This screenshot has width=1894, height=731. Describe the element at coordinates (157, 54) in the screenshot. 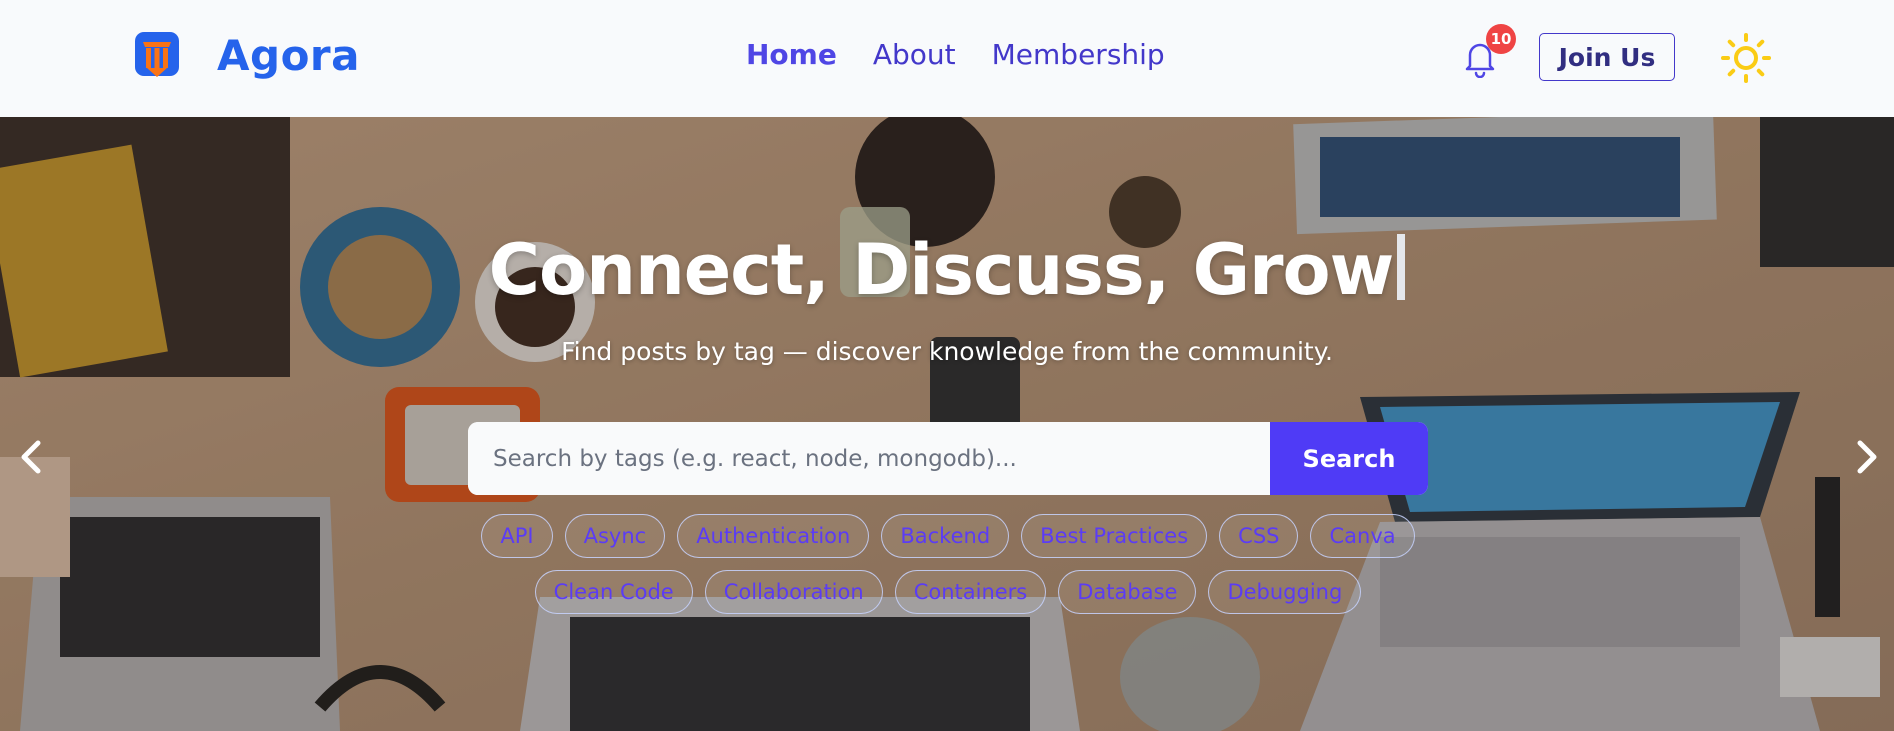

I see `column-logo-icon` at that location.